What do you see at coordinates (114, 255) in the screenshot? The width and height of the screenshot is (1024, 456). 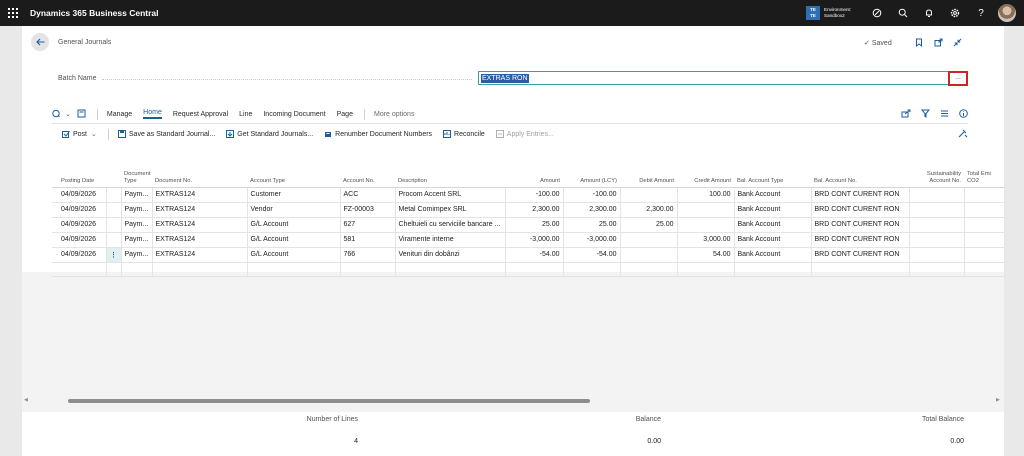 I see `row-menu-button: ⋮` at bounding box center [114, 255].